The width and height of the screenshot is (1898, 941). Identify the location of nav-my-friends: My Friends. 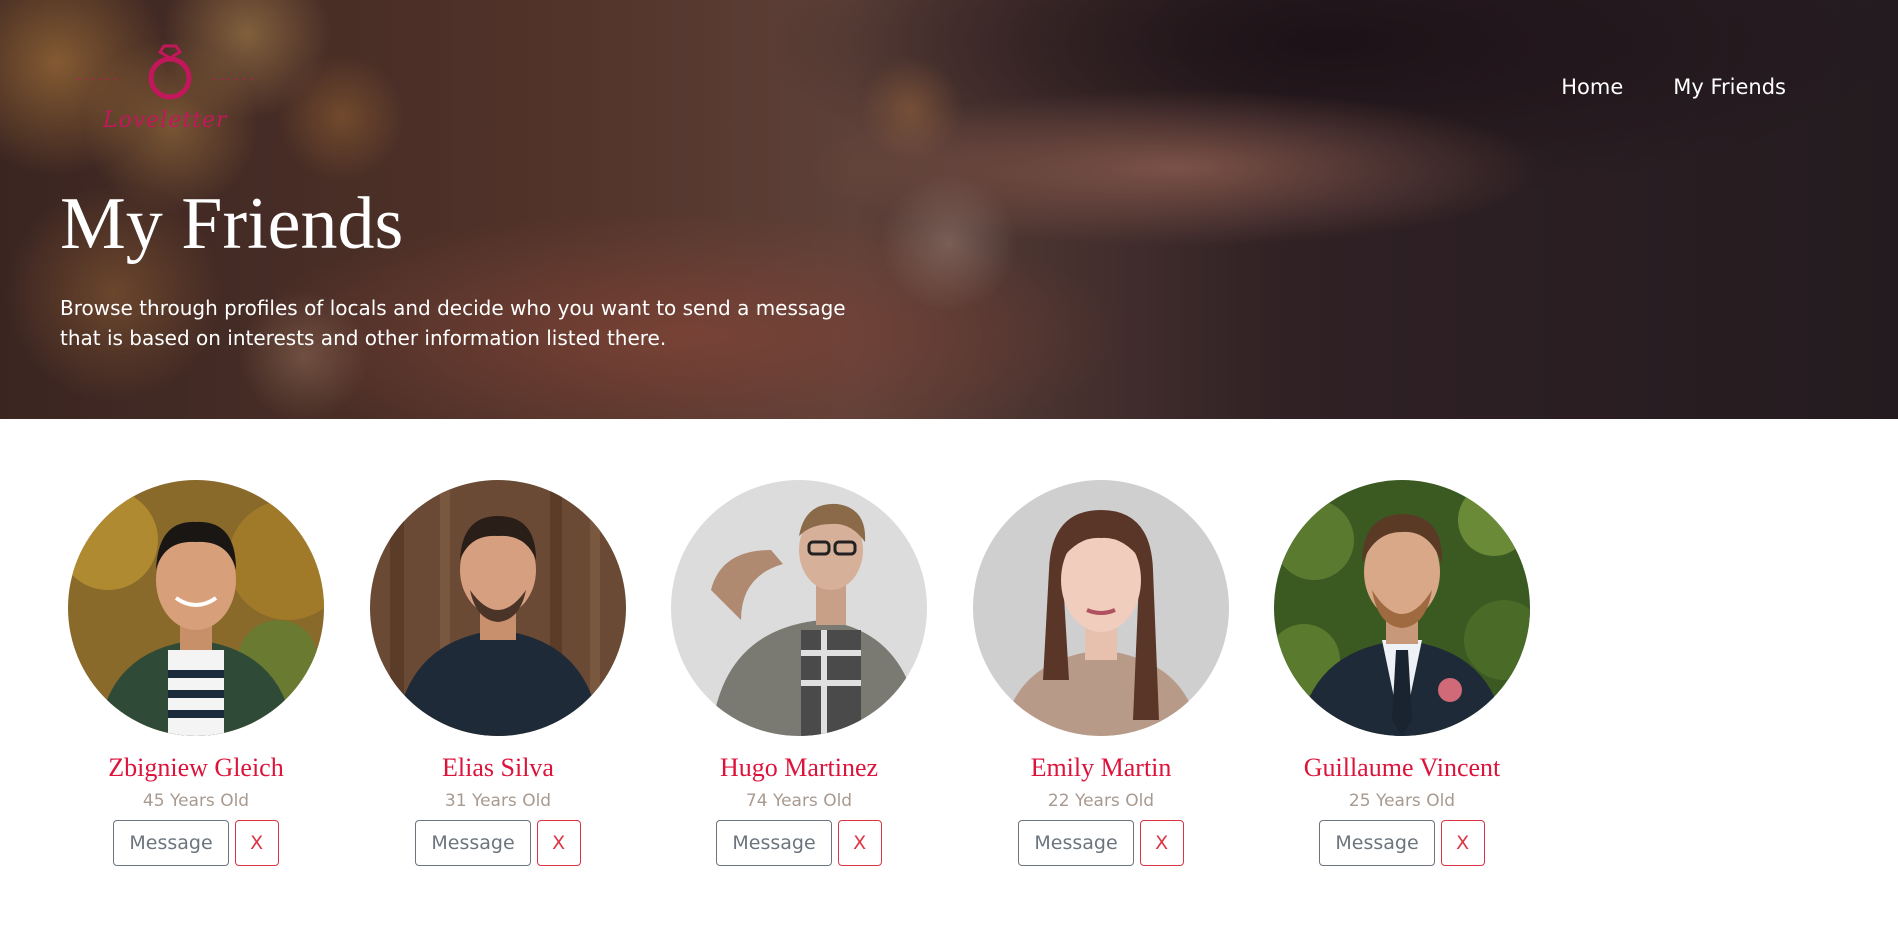
(1729, 87).